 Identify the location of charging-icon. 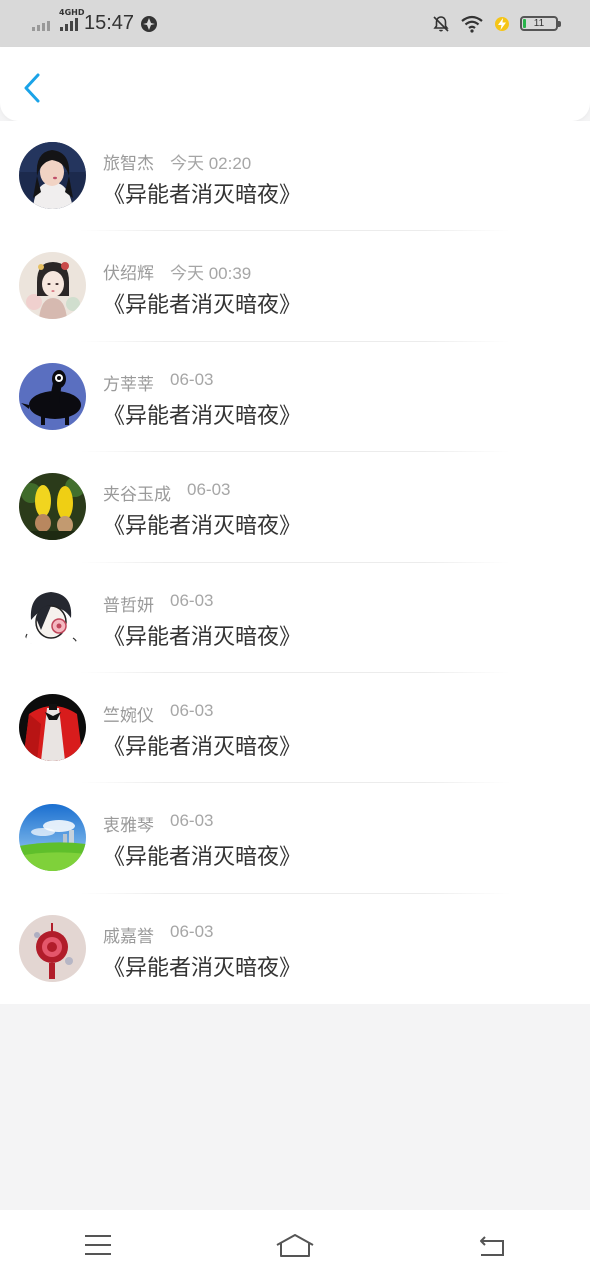
(502, 24).